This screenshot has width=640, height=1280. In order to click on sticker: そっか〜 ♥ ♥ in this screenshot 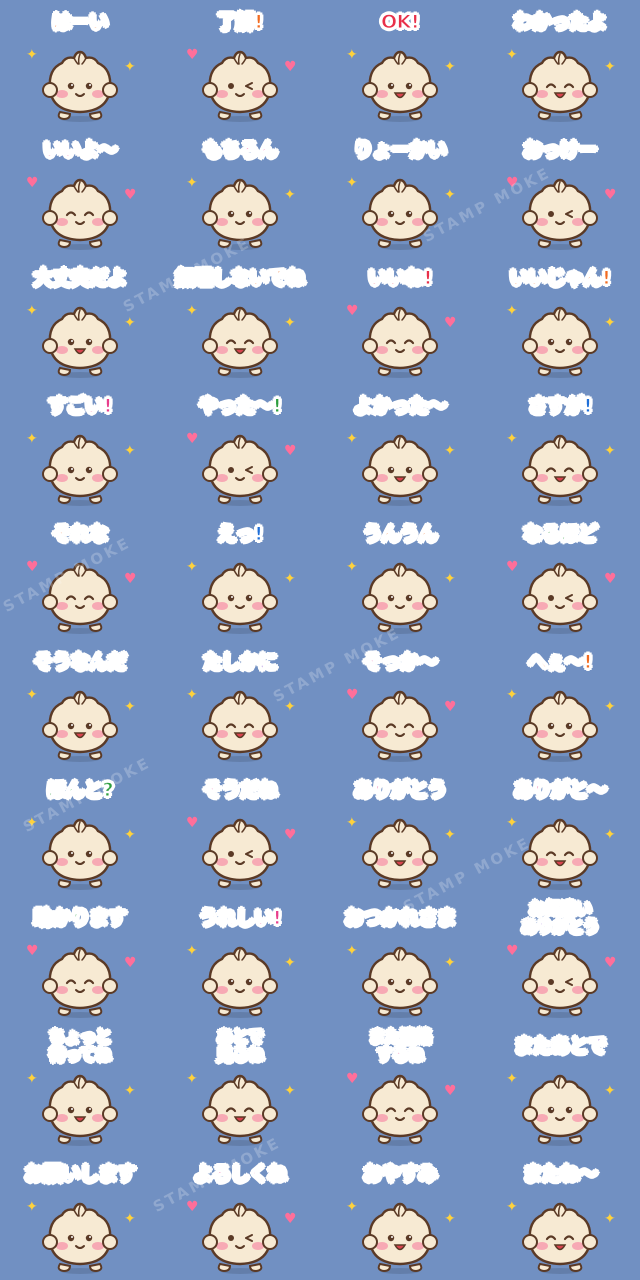, I will do `click(400, 704)`.